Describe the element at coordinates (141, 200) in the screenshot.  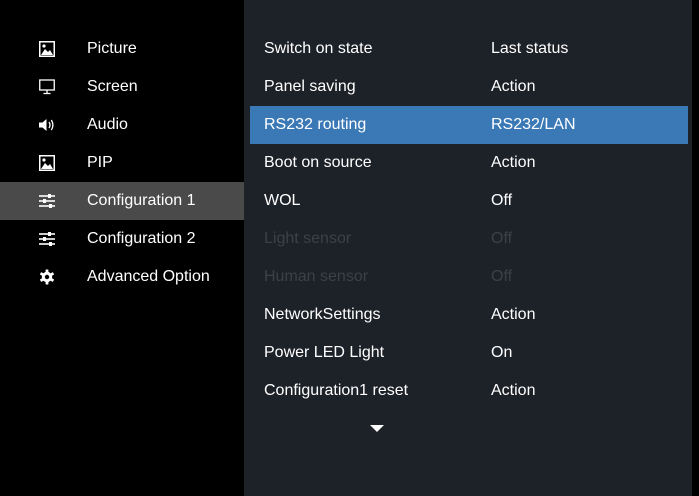
I see `sidebar-item-label: Configuration 1` at that location.